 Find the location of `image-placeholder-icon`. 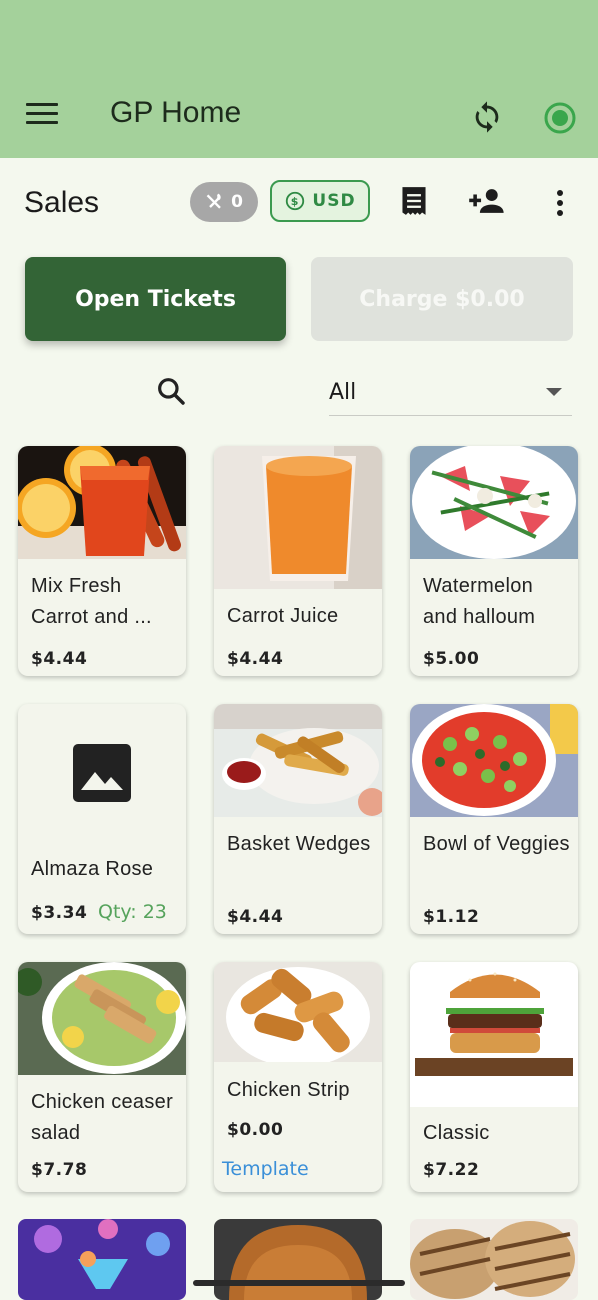

image-placeholder-icon is located at coordinates (102, 773).